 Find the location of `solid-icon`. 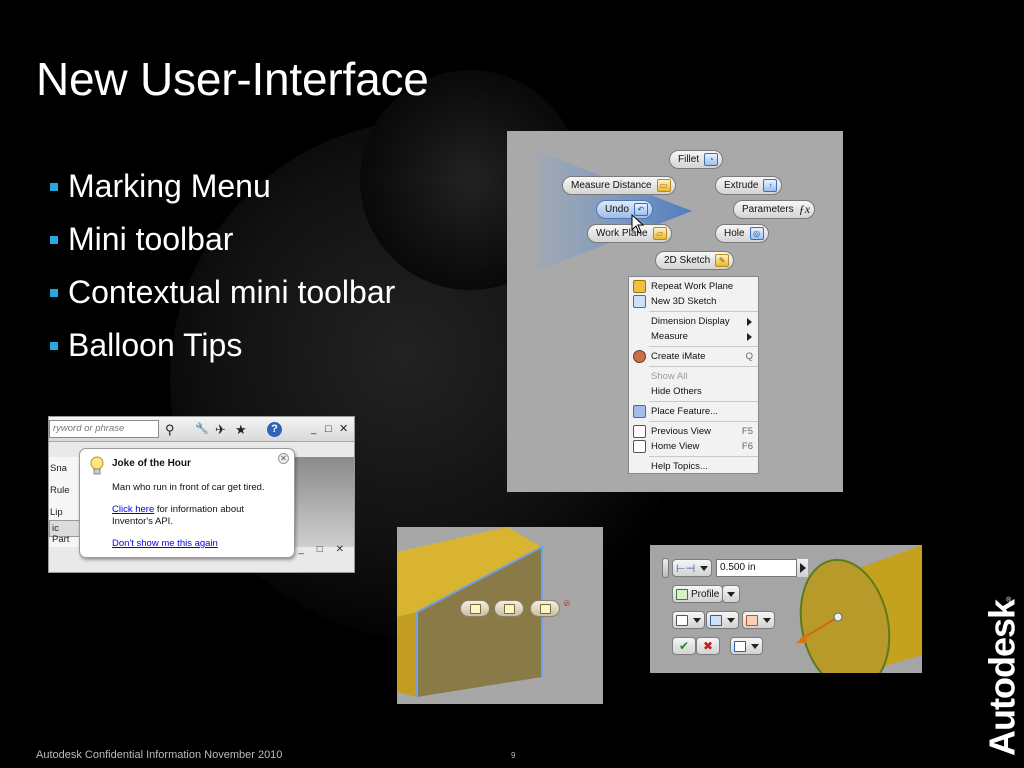

solid-icon is located at coordinates (682, 620).